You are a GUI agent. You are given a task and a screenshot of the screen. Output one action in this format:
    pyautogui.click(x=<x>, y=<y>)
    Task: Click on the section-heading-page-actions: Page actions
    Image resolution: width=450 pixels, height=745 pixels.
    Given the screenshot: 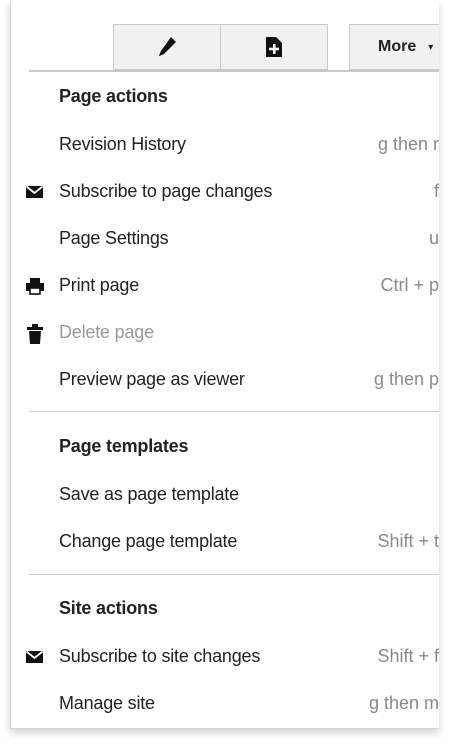 What is the action you would take?
    pyautogui.click(x=113, y=96)
    